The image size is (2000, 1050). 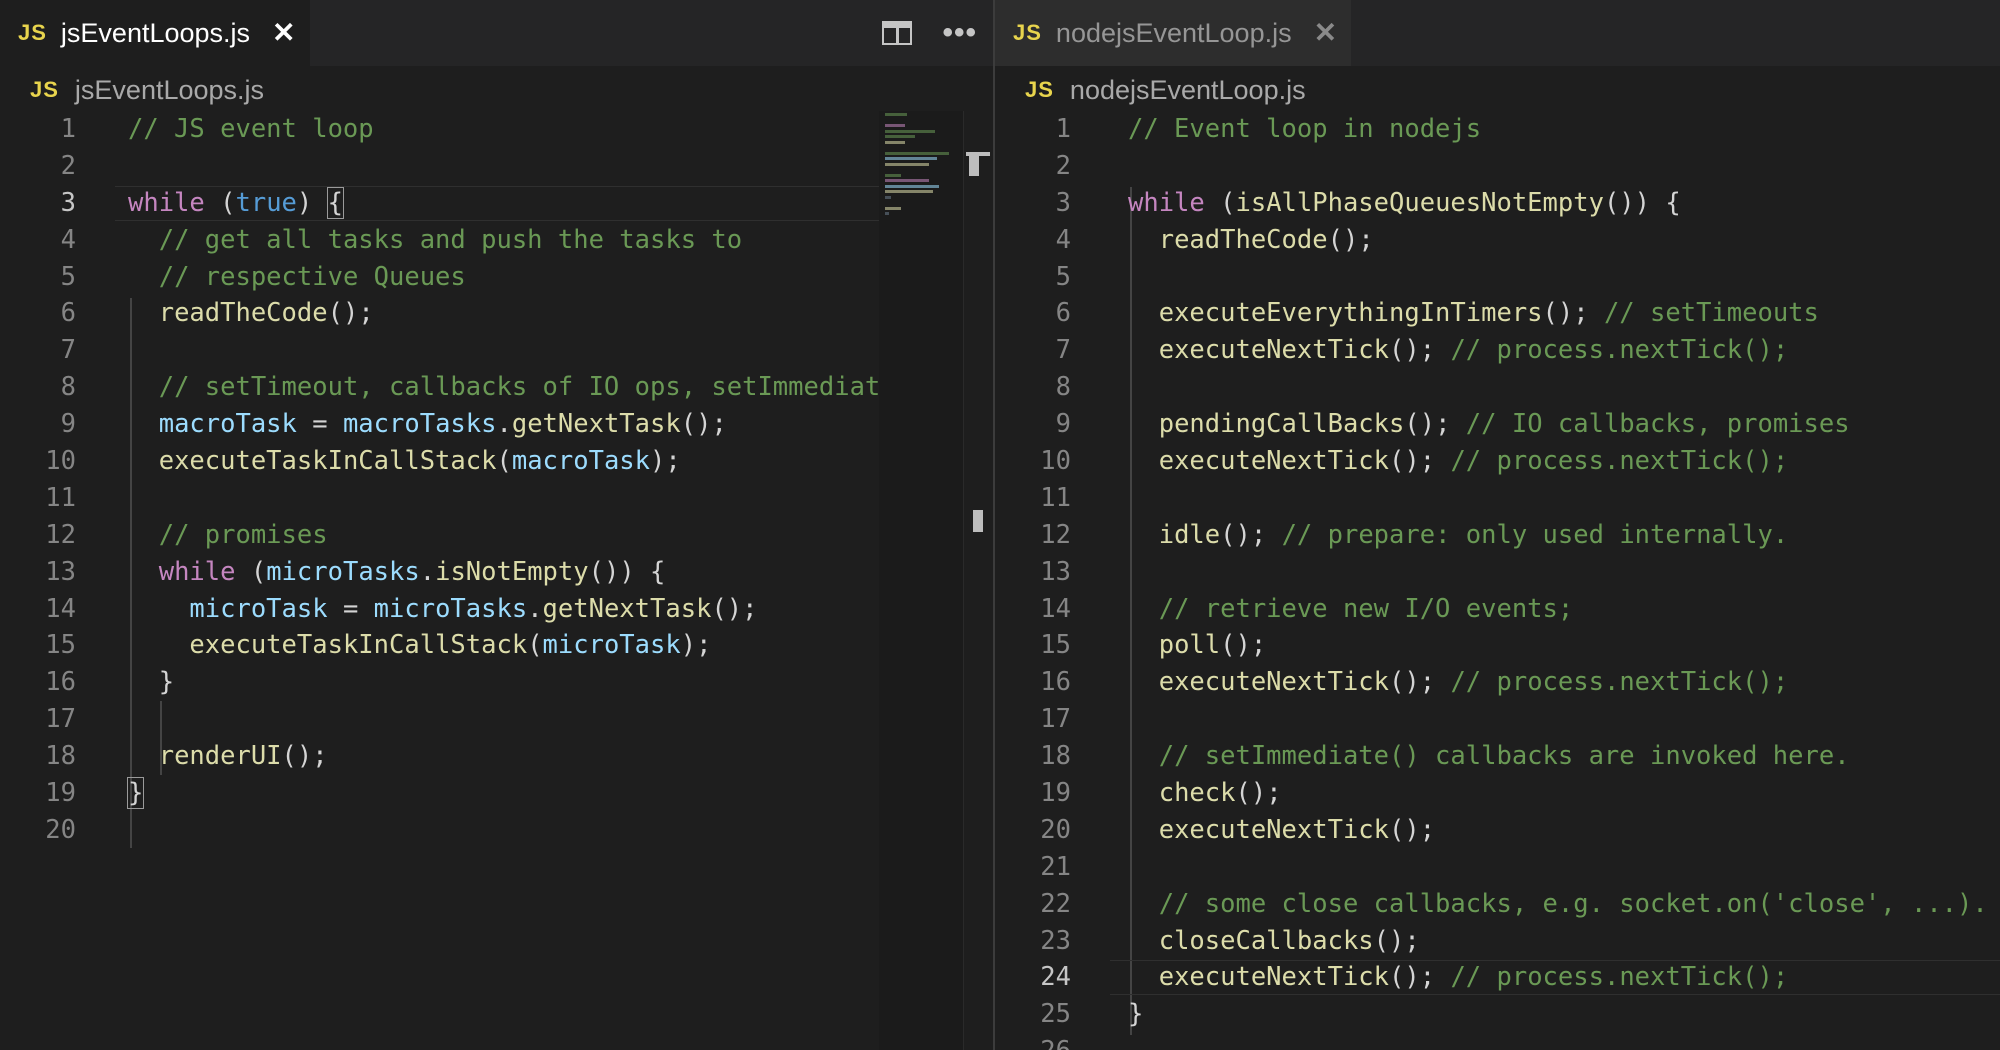 What do you see at coordinates (496, 498) in the screenshot?
I see `code-line: 11` at bounding box center [496, 498].